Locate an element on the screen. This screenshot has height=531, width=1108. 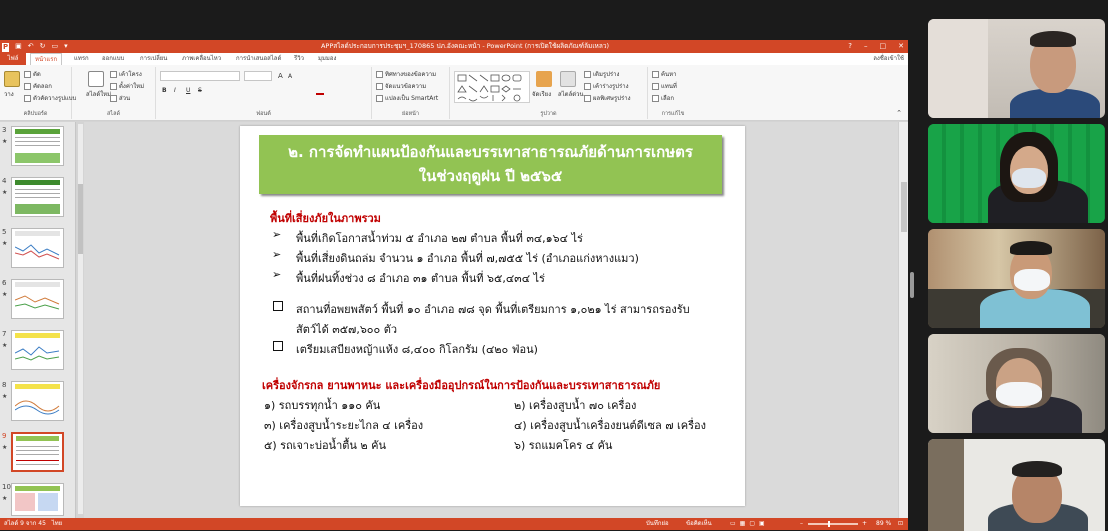
thumbnails-scroll-thumb is located at coordinates (80, 219).